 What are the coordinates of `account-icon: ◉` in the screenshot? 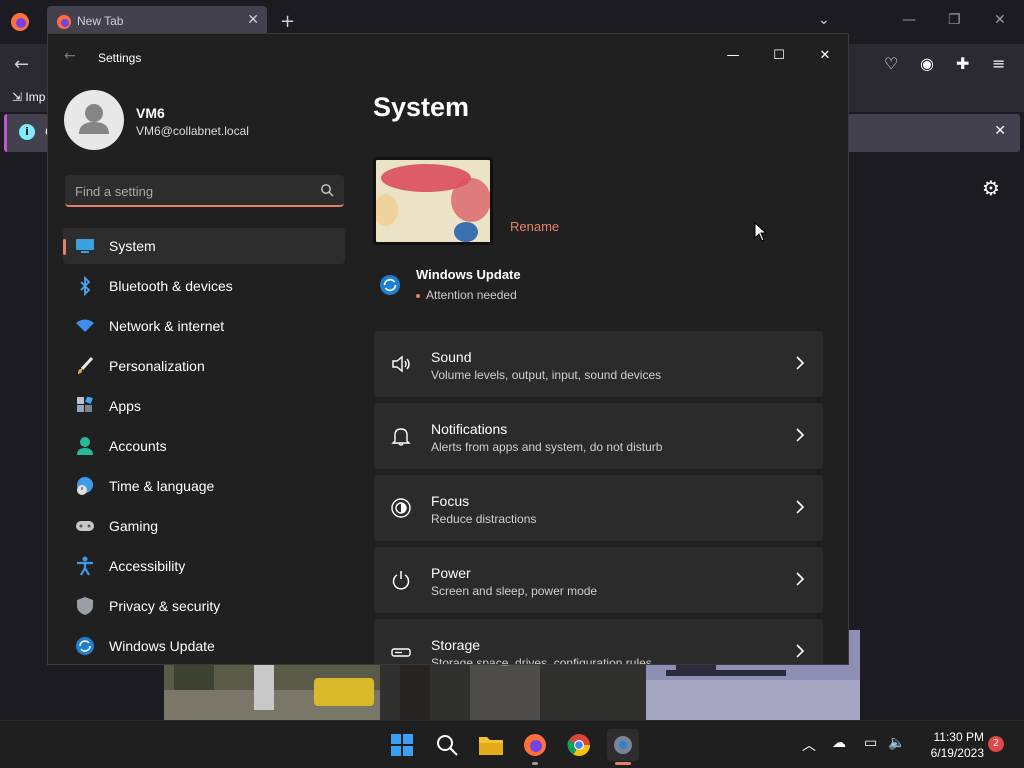 It's located at (927, 63).